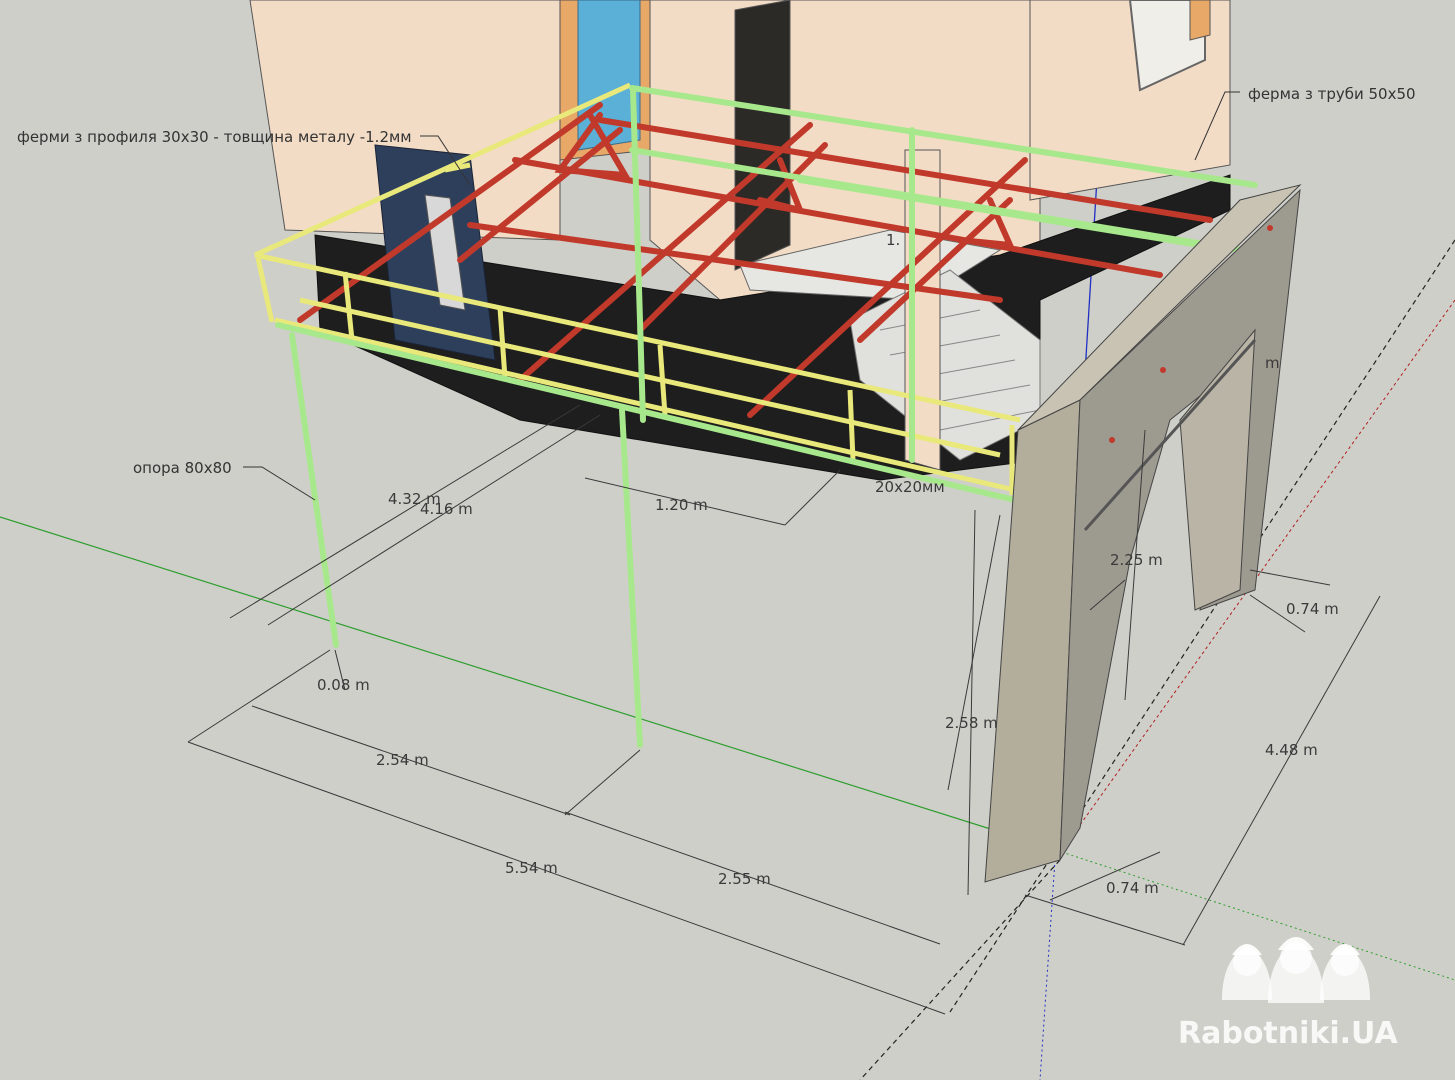  What do you see at coordinates (893, 240) in the screenshot?
I see `dim-label-1-partial: 1.` at bounding box center [893, 240].